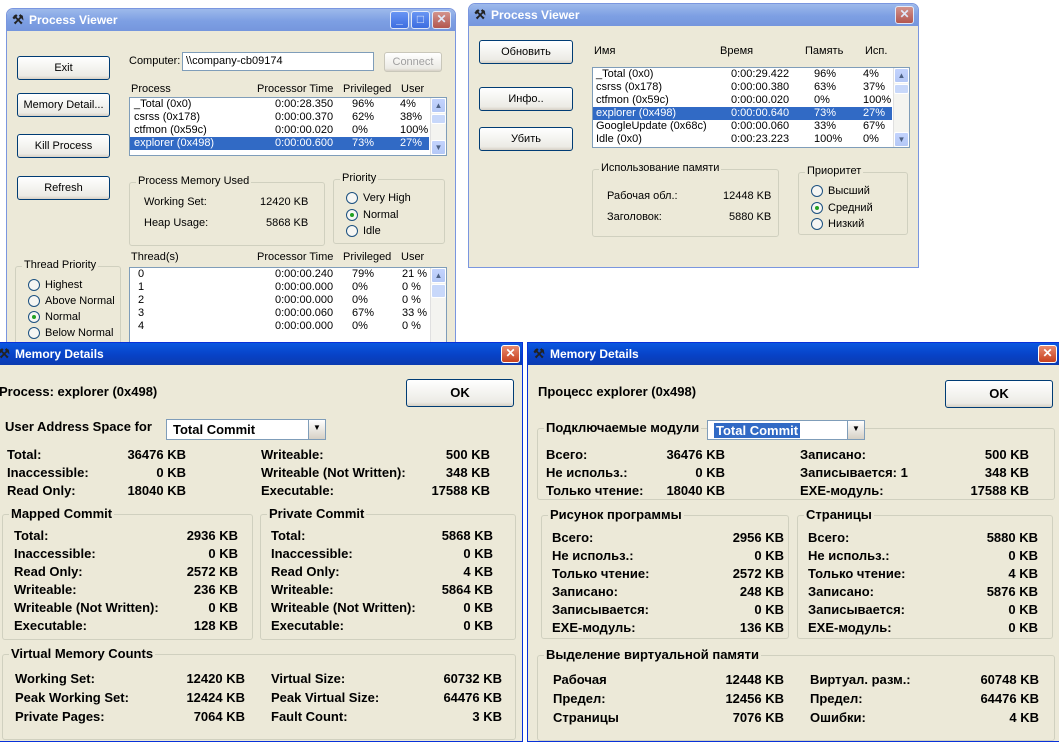 Image resolution: width=1059 pixels, height=742 pixels. Describe the element at coordinates (829, 537) in the screenshot. I see `field-label: Всего:` at that location.